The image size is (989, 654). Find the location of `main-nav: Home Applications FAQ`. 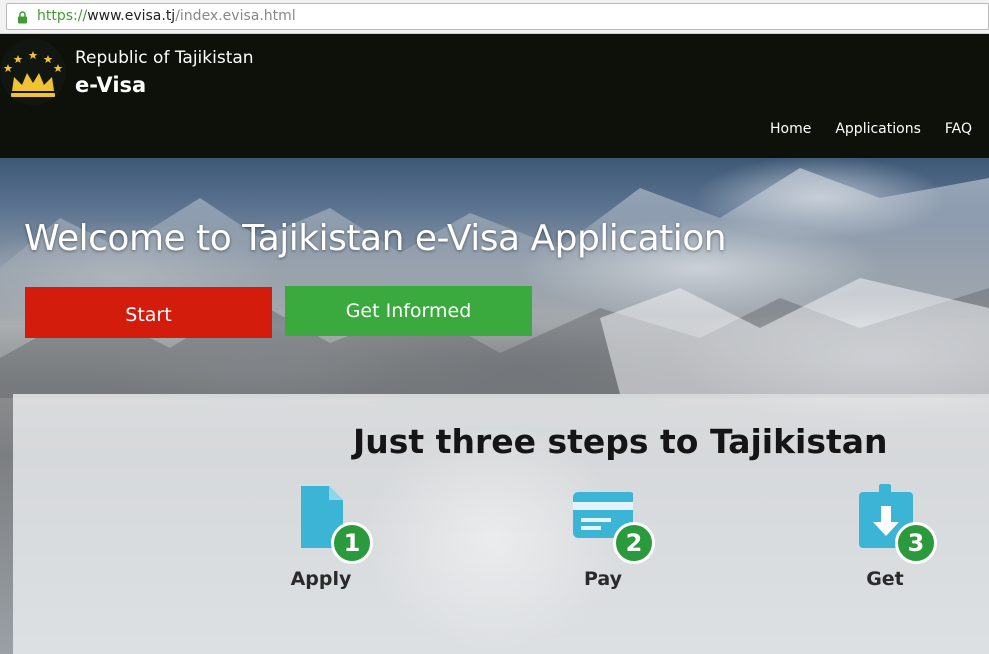

main-nav: Home Applications FAQ is located at coordinates (859, 129).